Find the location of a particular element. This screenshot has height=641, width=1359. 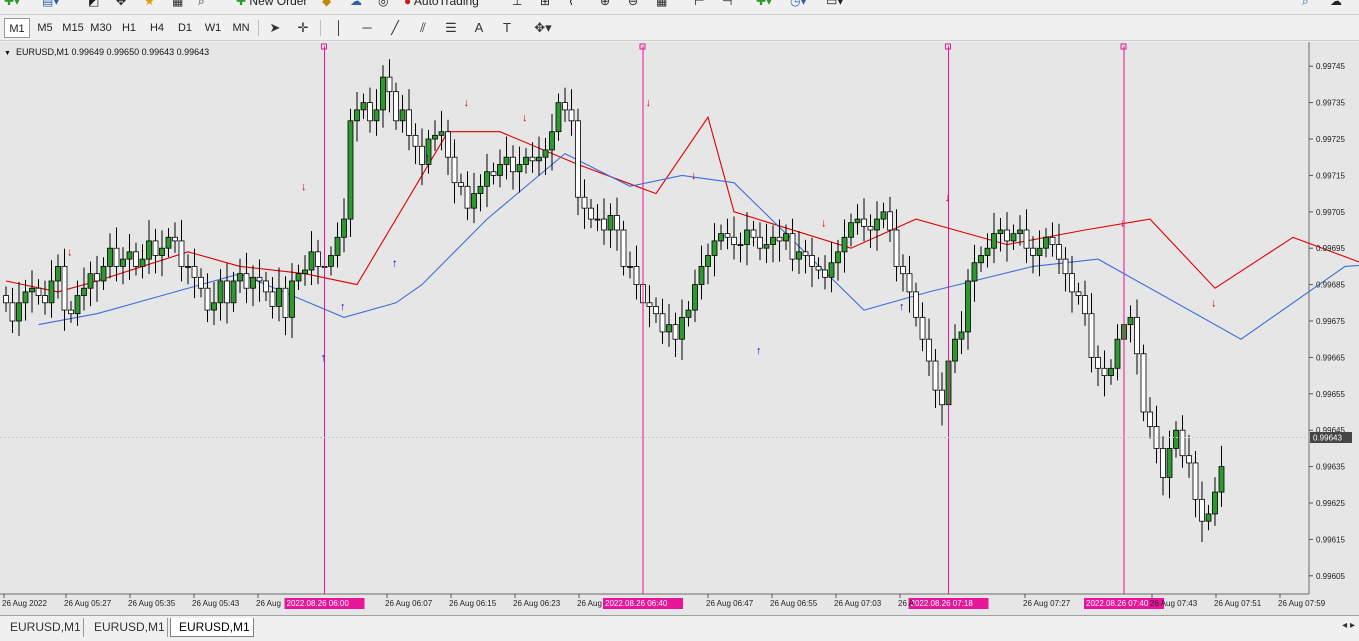

line-chart-icon: ⌇ is located at coordinates (571, 6).